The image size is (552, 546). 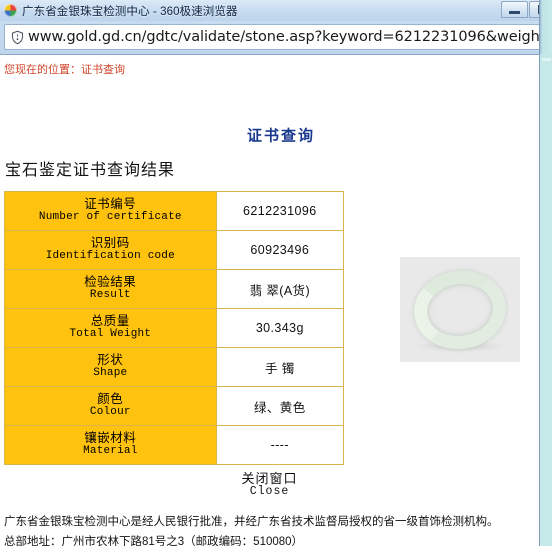 I want to click on table-row: 总质量 Total Weight 30.343g, so click(x=174, y=328).